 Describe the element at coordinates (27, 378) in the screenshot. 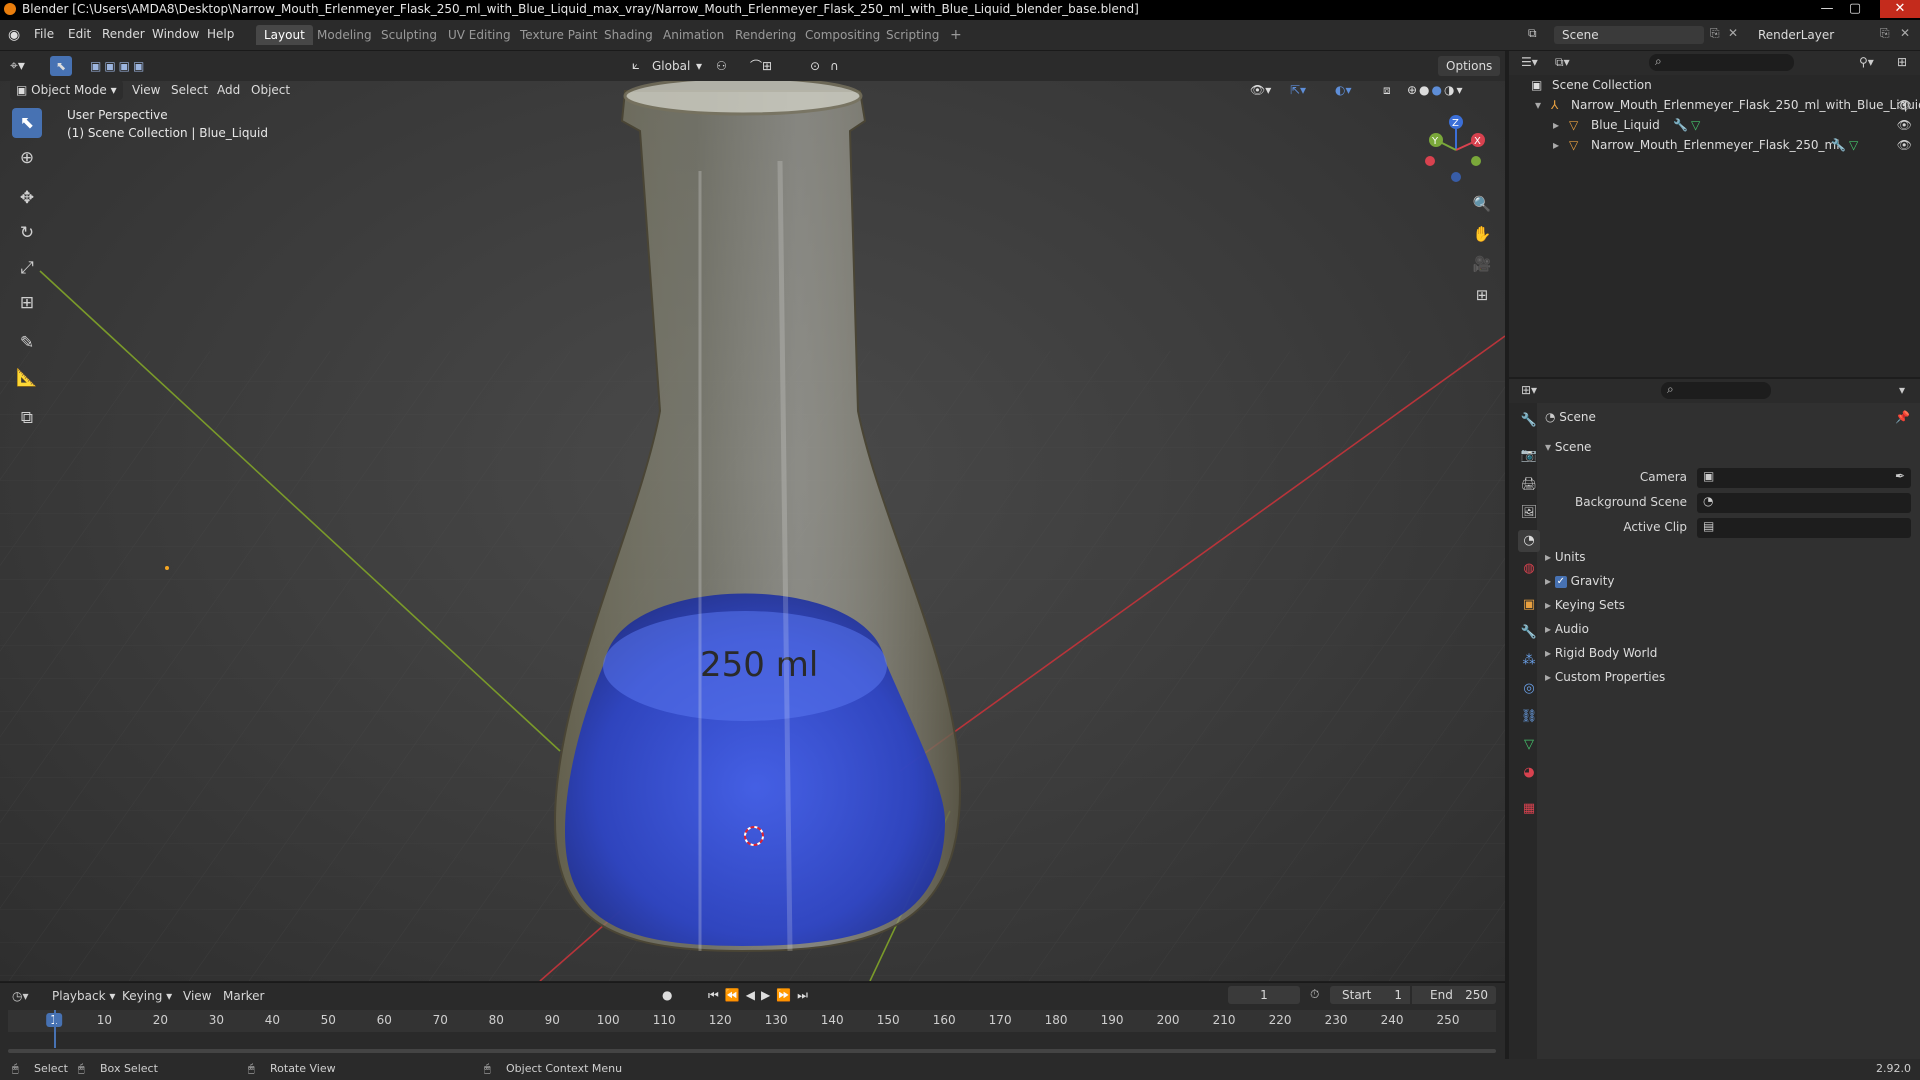

I see `measure-tool-icon: 📐` at that location.